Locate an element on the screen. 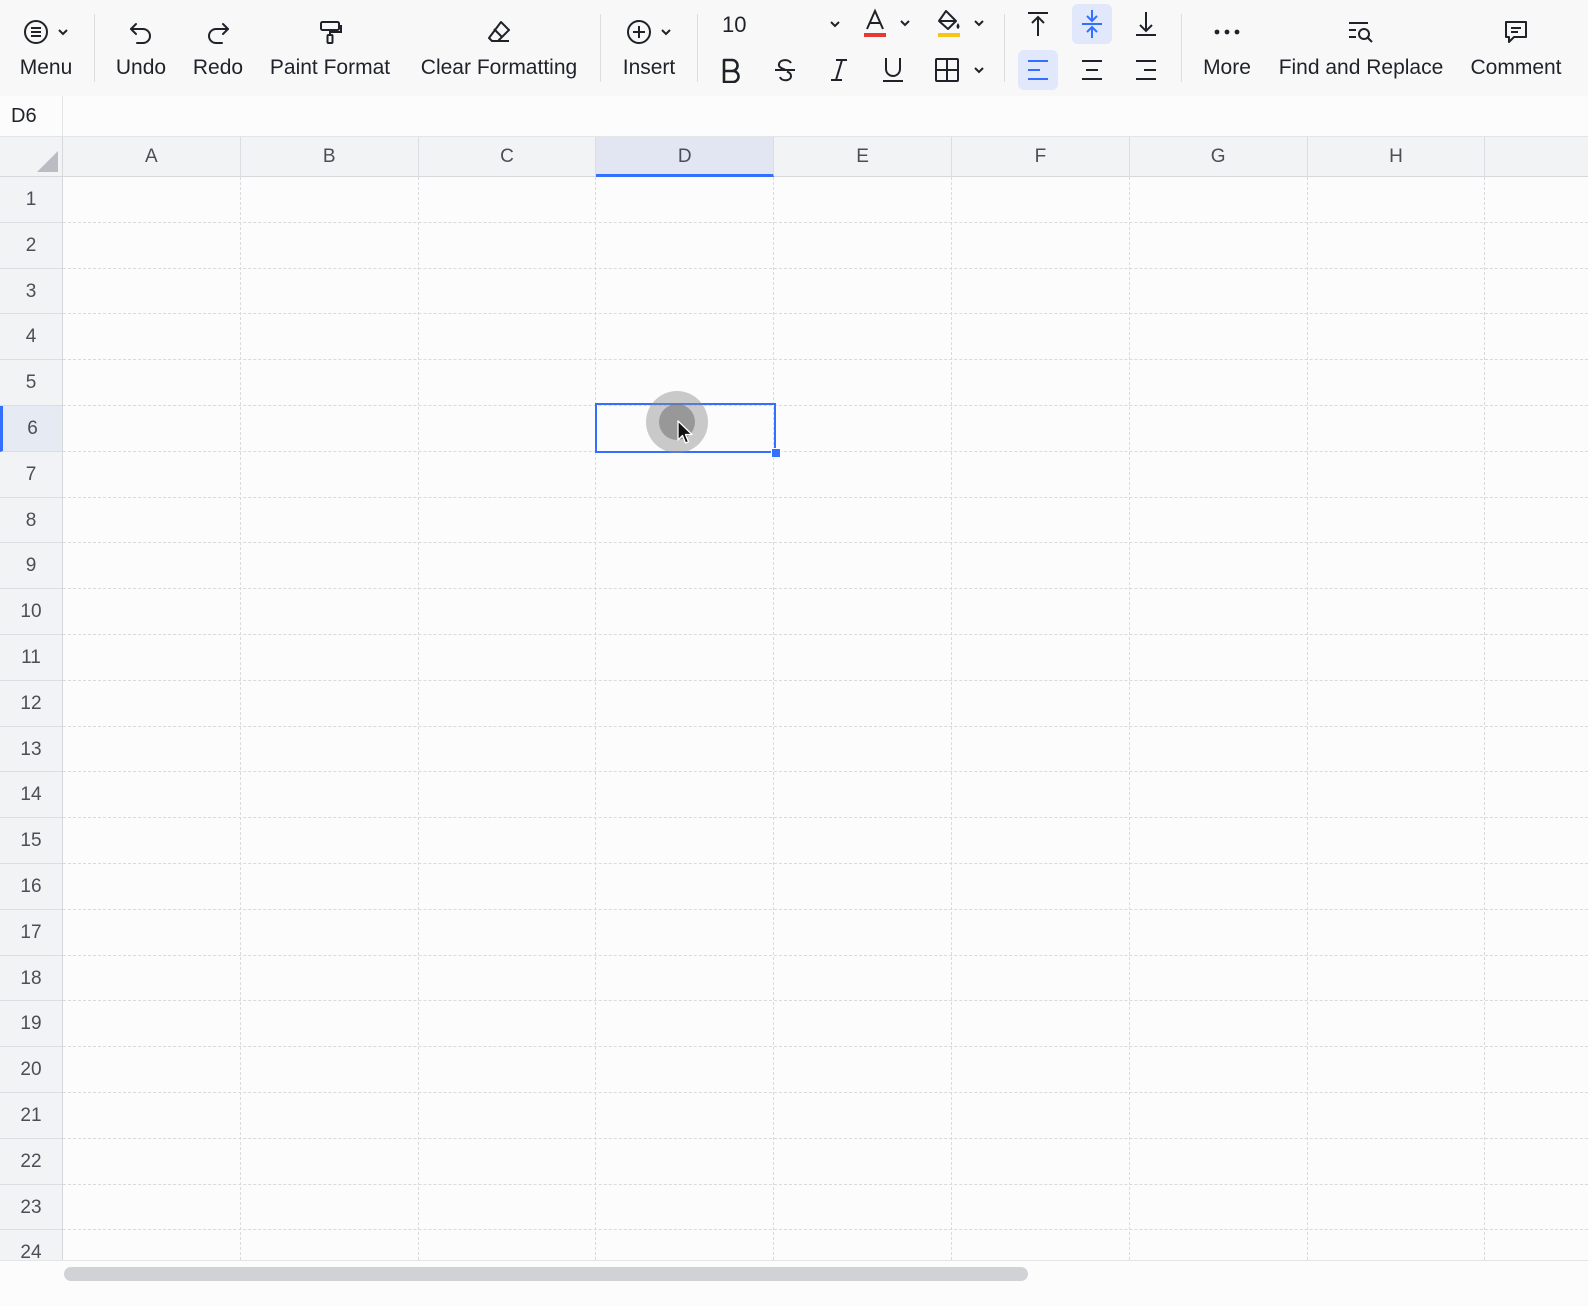 Image resolution: width=1588 pixels, height=1306 pixels. row-header-22: 22 is located at coordinates (31, 1162).